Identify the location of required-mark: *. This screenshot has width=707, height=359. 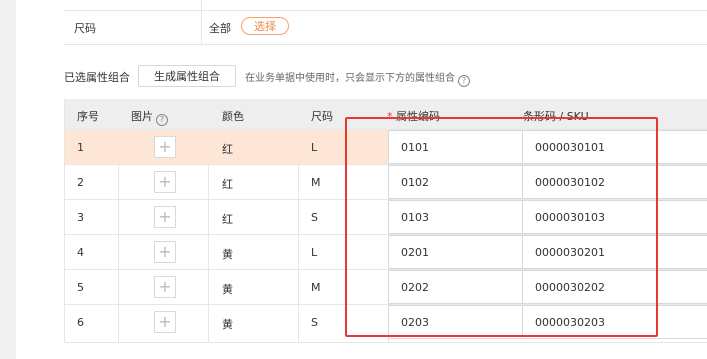
(390, 116).